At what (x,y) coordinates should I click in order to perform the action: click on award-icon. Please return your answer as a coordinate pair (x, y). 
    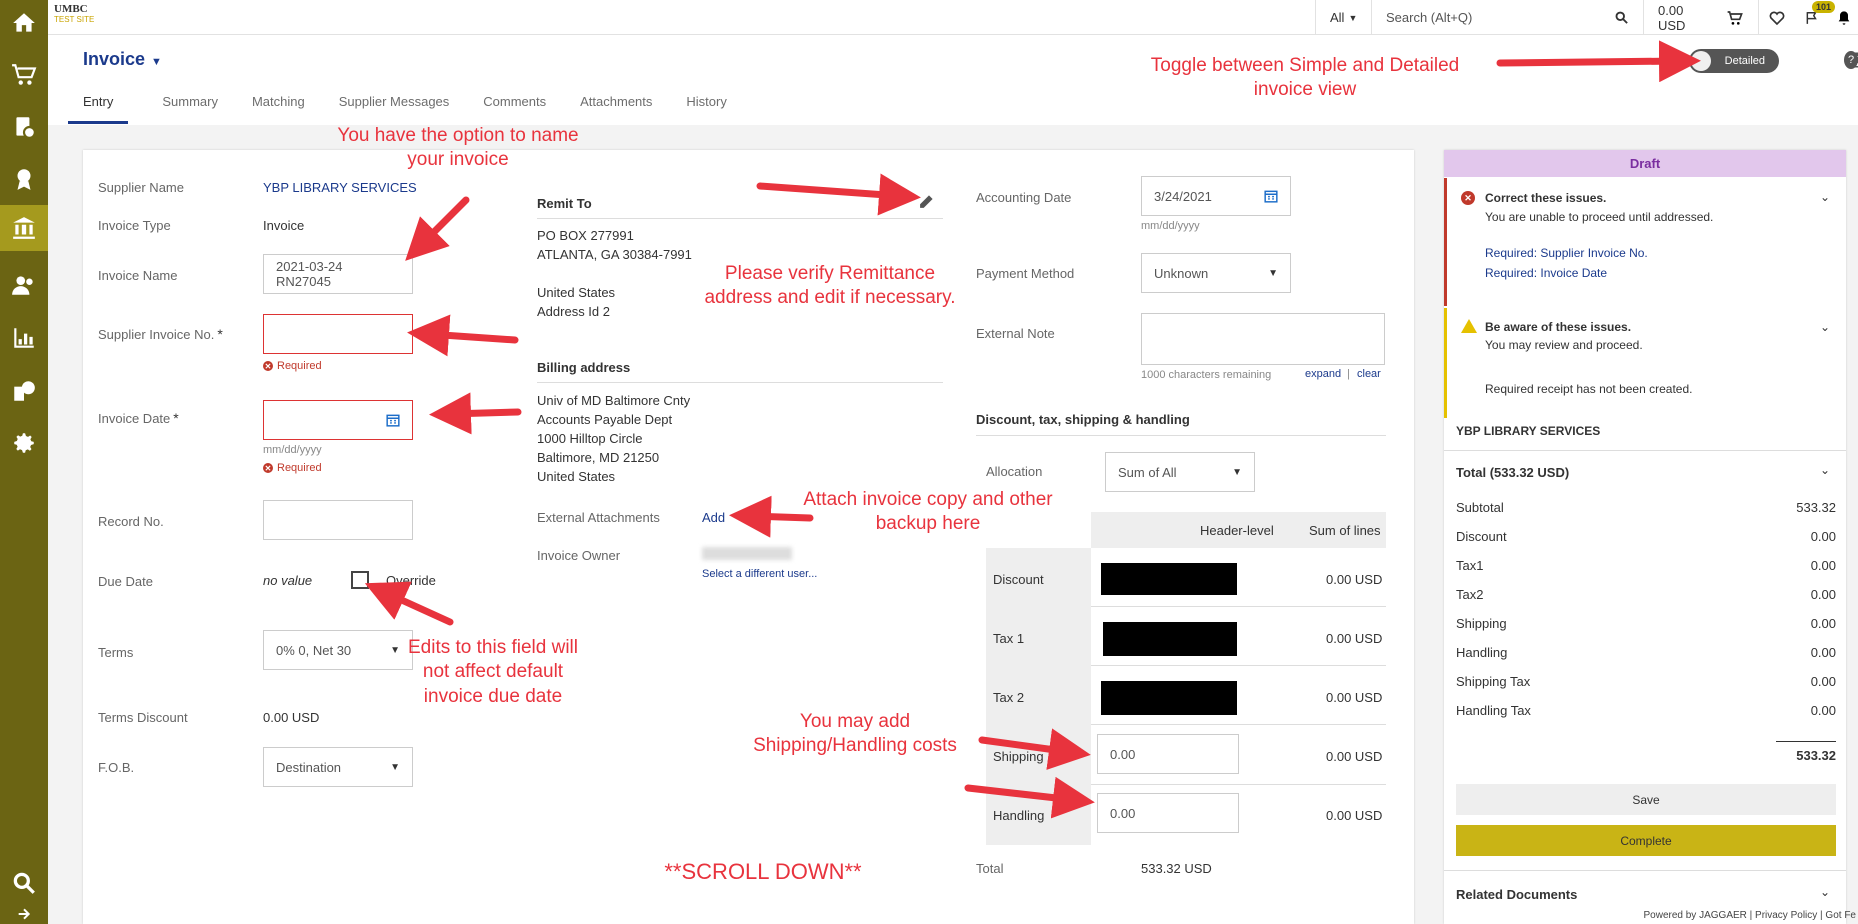
    Looking at the image, I should click on (24, 179).